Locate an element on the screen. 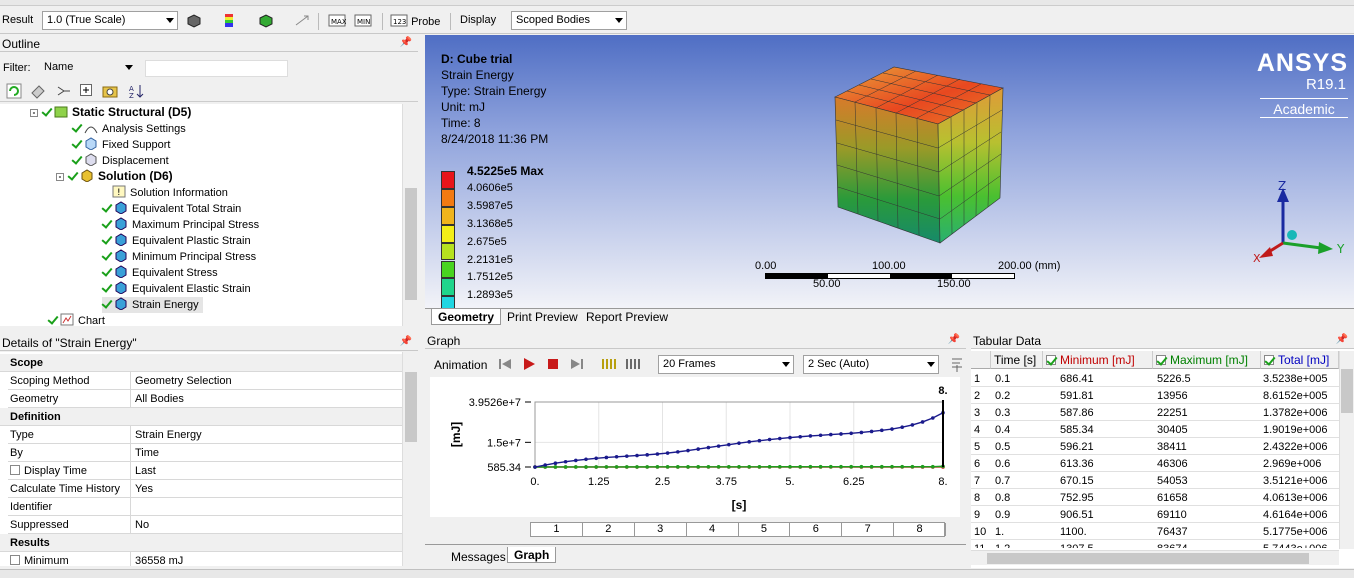 Image resolution: width=1354 pixels, height=578 pixels. tree-node-equivalent-total-strain: Equivalent Total Strain is located at coordinates (171, 209).